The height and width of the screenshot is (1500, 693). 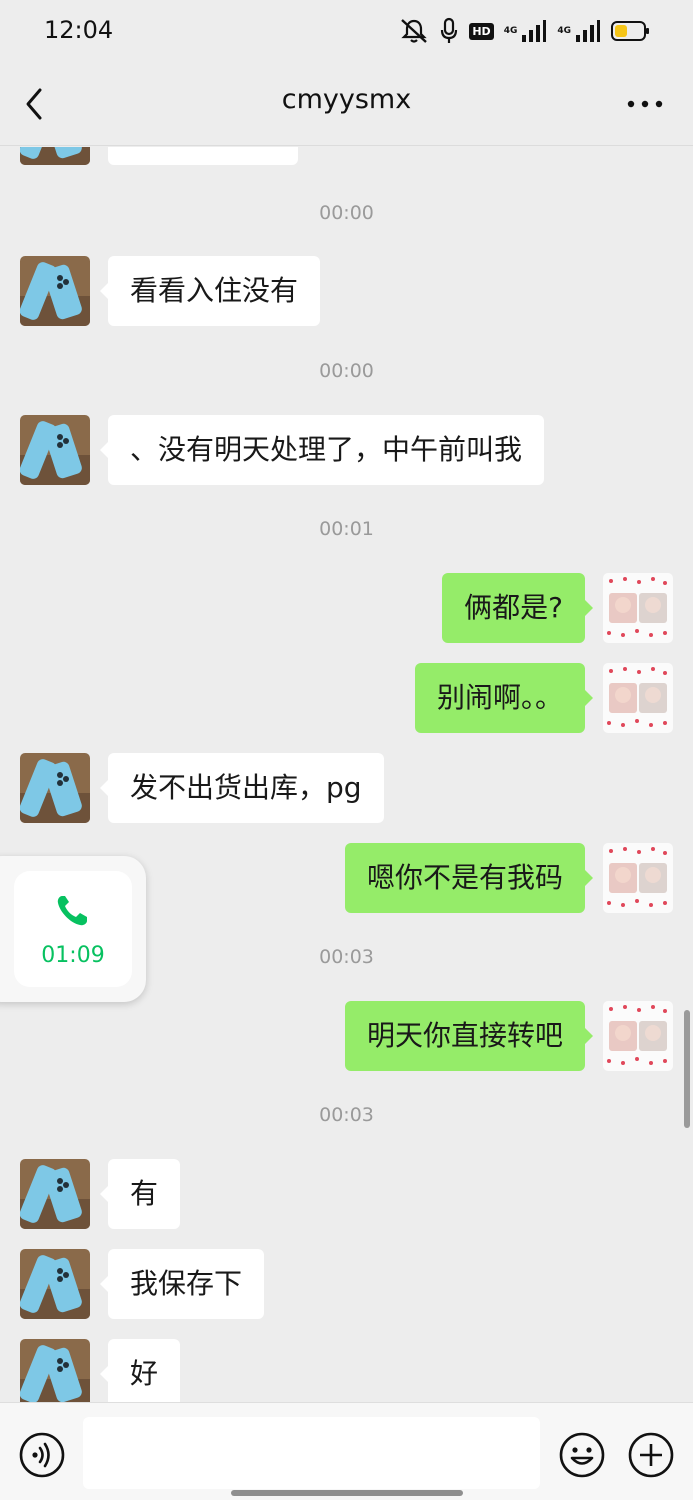 What do you see at coordinates (72, 911) in the screenshot?
I see `phone-icon` at bounding box center [72, 911].